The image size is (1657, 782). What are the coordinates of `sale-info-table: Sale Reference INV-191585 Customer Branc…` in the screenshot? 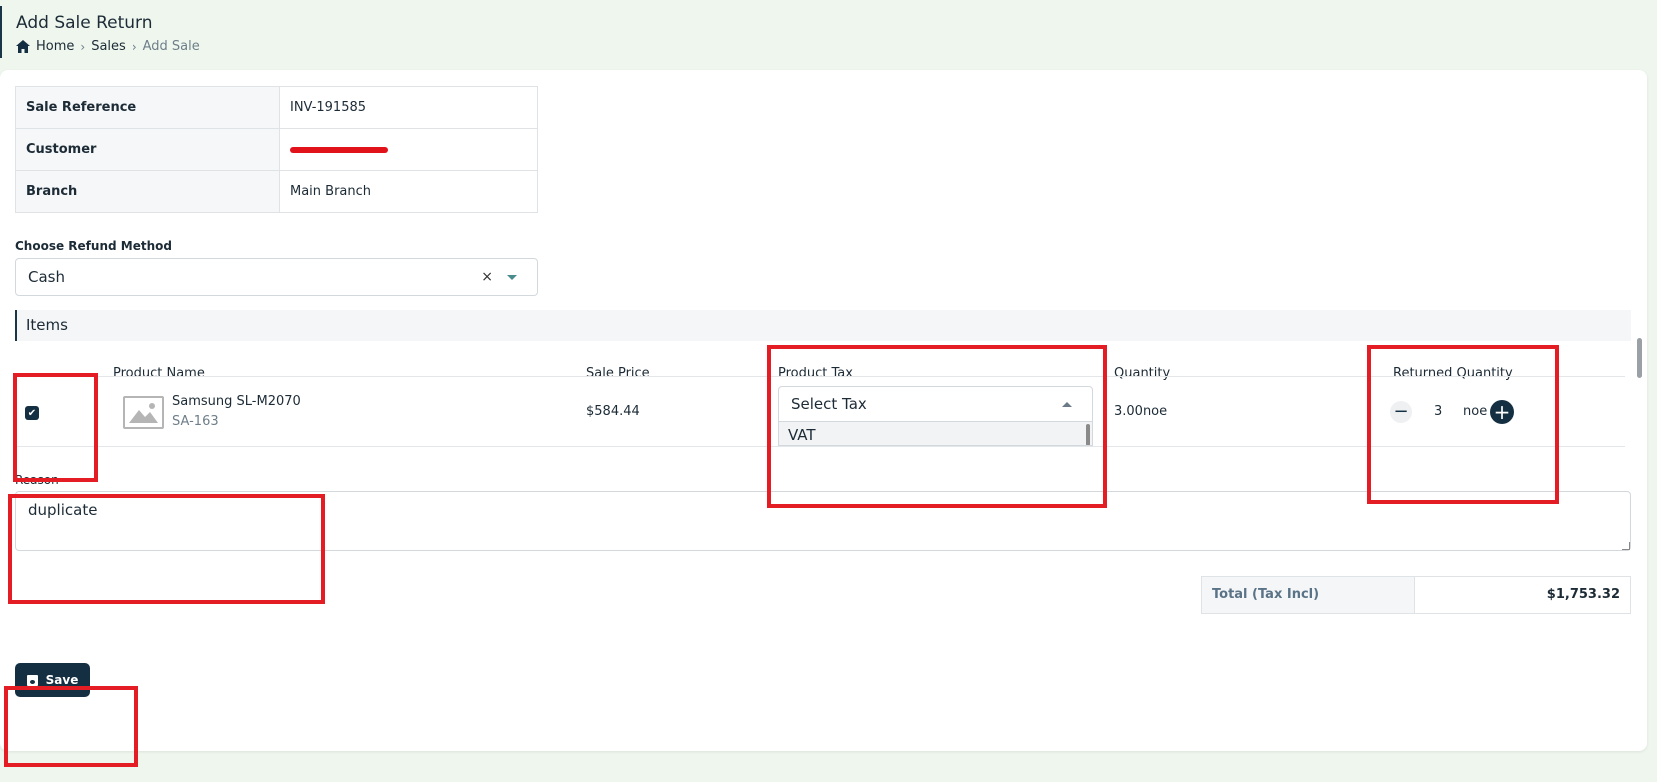 It's located at (276, 149).